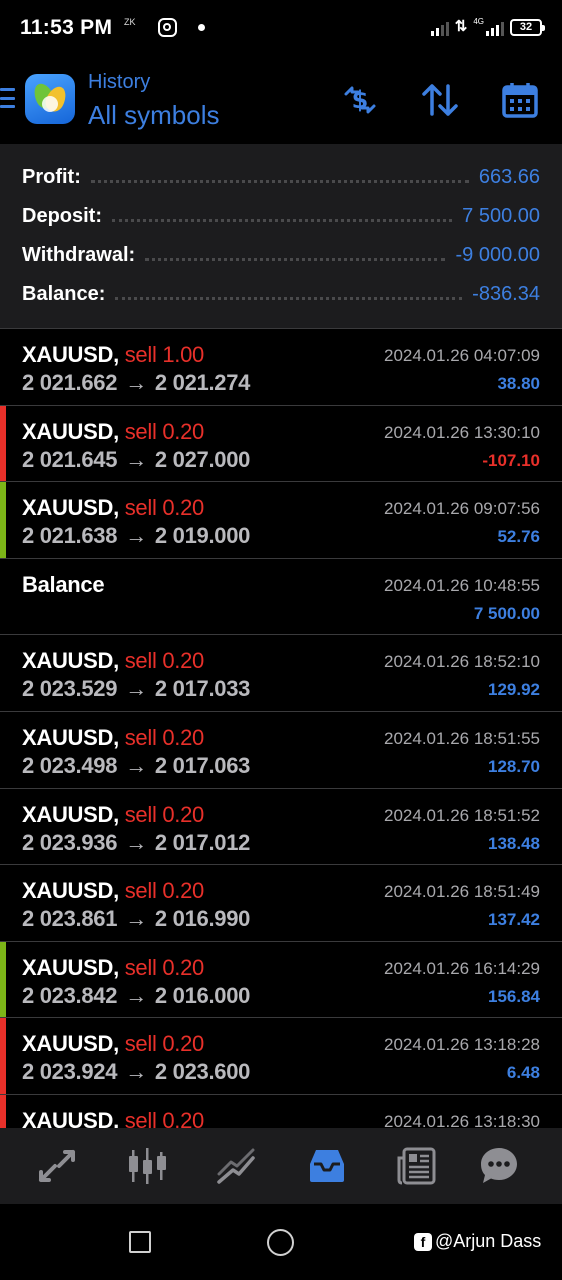 This screenshot has width=562, height=1280. Describe the element at coordinates (57, 1166) in the screenshot. I see `quotes-icon` at that location.